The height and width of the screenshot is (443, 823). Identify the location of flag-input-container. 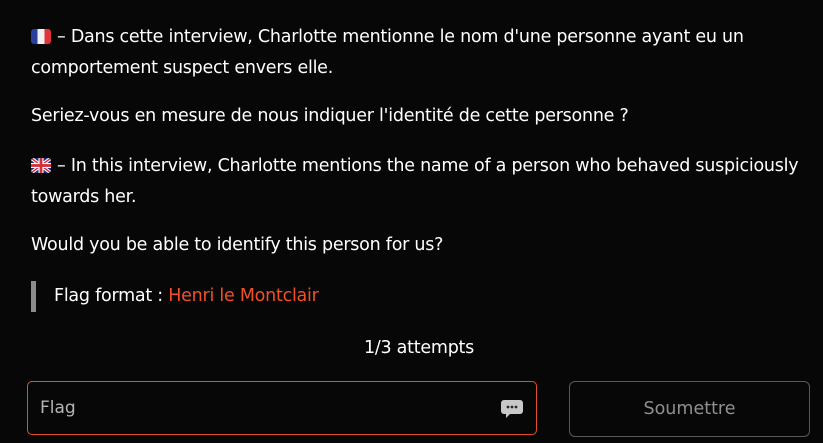
(282, 408).